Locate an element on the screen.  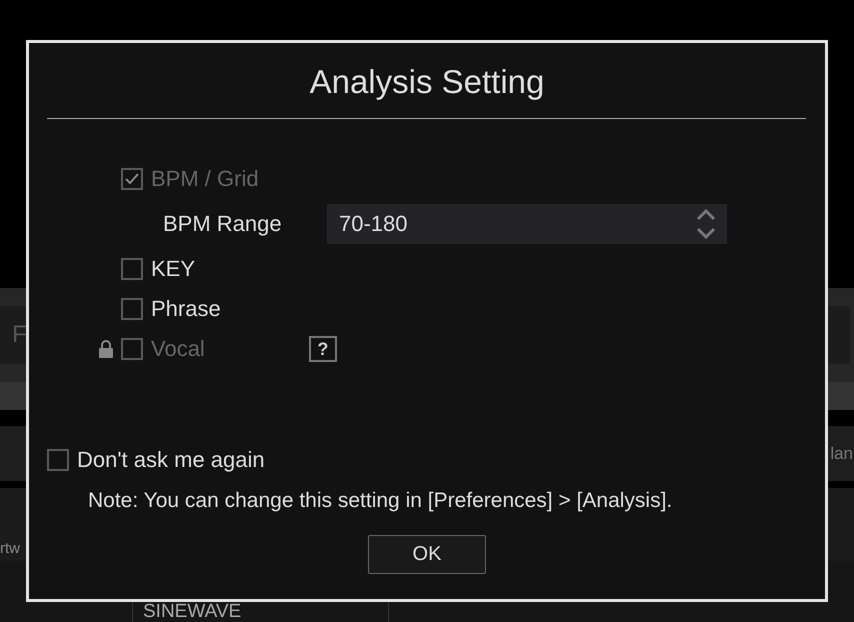
option-label: KEY is located at coordinates (173, 269).